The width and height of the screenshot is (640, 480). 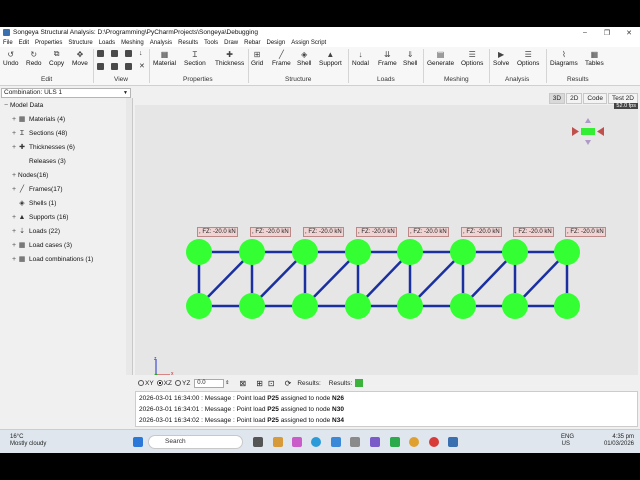 What do you see at coordinates (138, 442) in the screenshot?
I see `windows-start-icon` at bounding box center [138, 442].